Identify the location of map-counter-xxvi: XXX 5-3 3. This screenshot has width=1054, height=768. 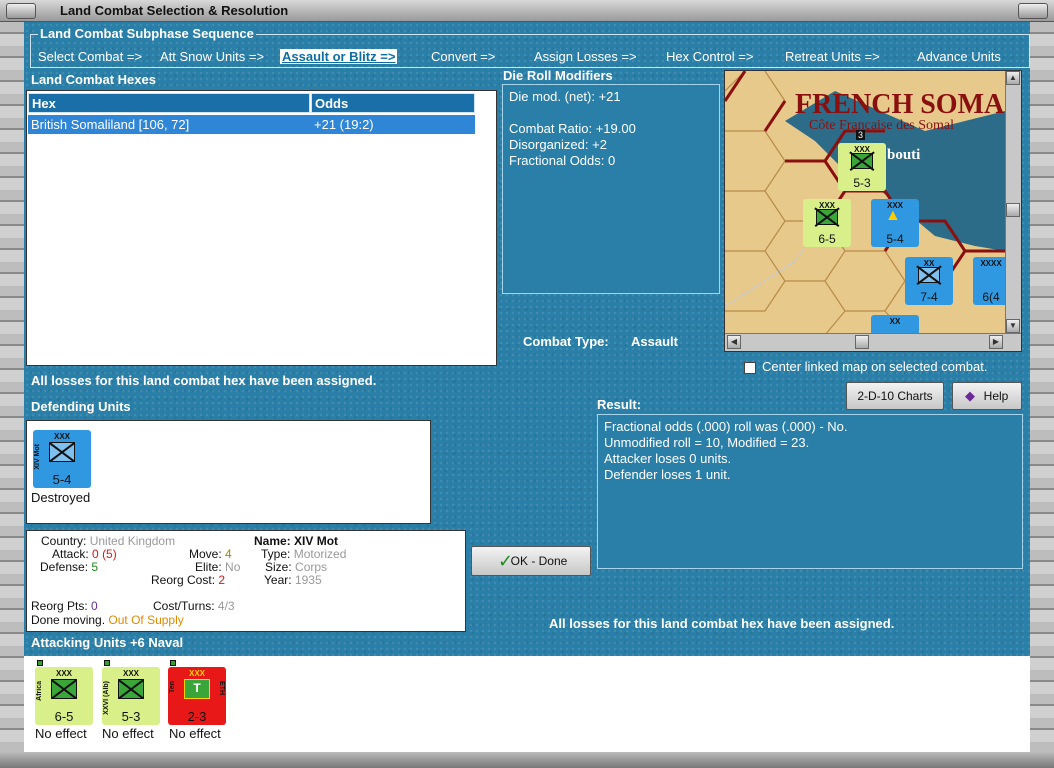
(862, 160).